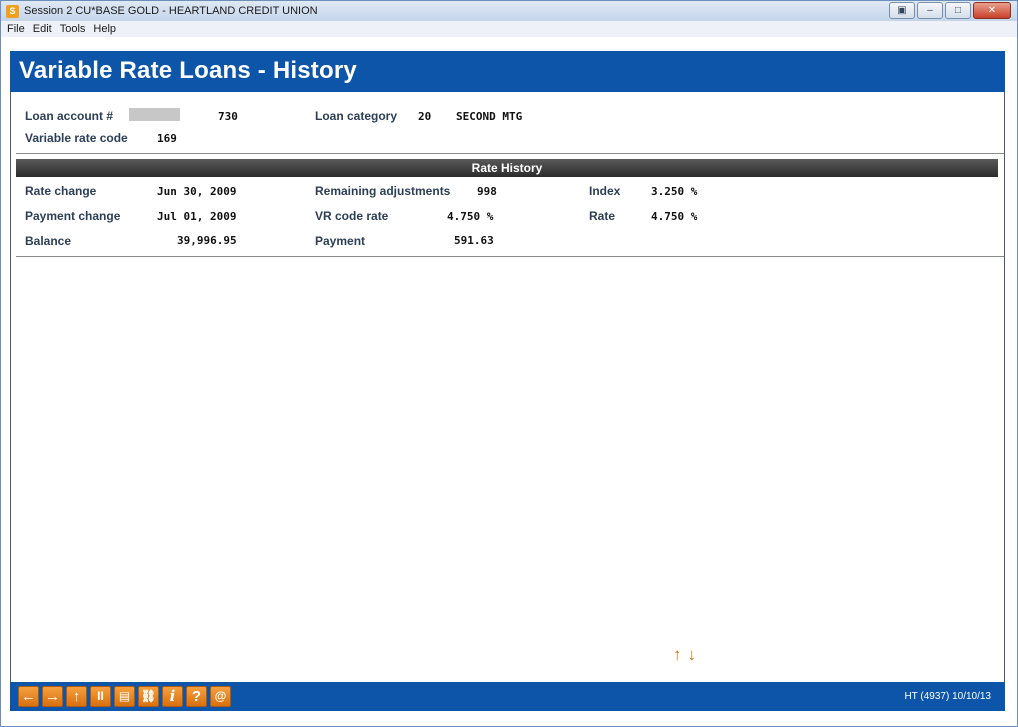 The width and height of the screenshot is (1018, 727). I want to click on vr-code-label: Variable rate code, so click(76, 138).